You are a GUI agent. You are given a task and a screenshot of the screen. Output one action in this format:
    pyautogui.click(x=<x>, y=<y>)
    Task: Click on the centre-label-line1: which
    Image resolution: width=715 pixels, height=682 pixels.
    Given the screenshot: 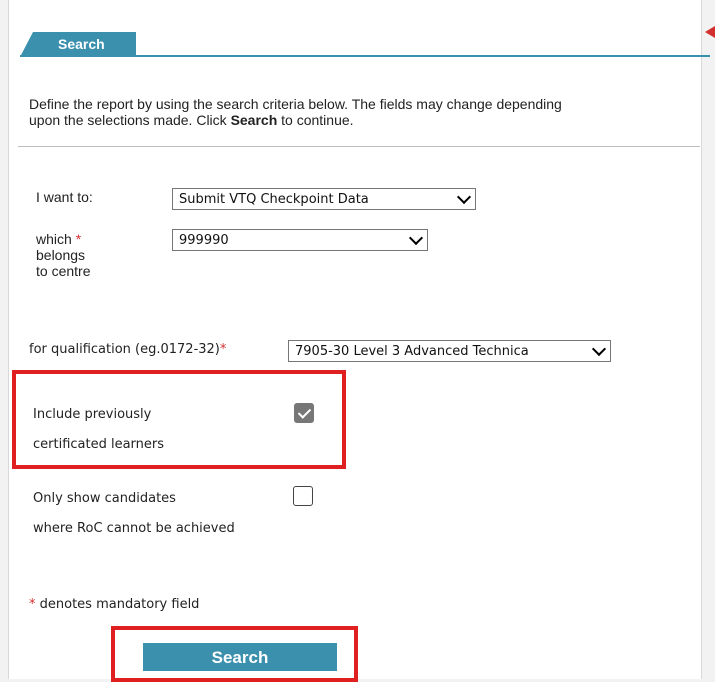 What is the action you would take?
    pyautogui.click(x=54, y=239)
    